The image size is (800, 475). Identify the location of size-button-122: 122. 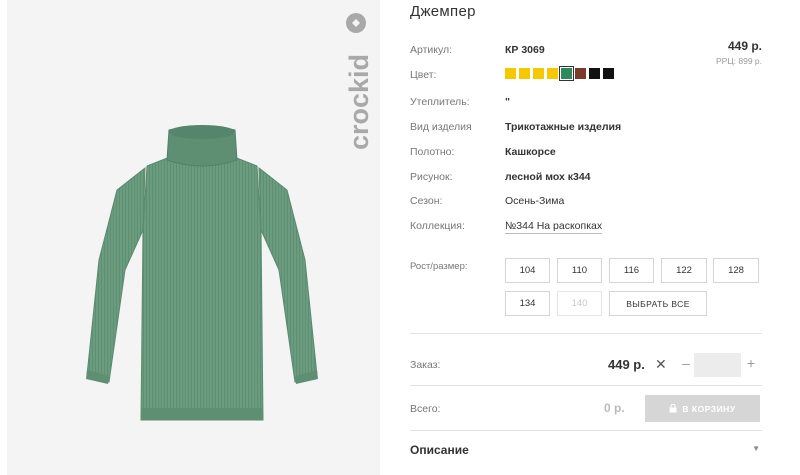
(684, 270).